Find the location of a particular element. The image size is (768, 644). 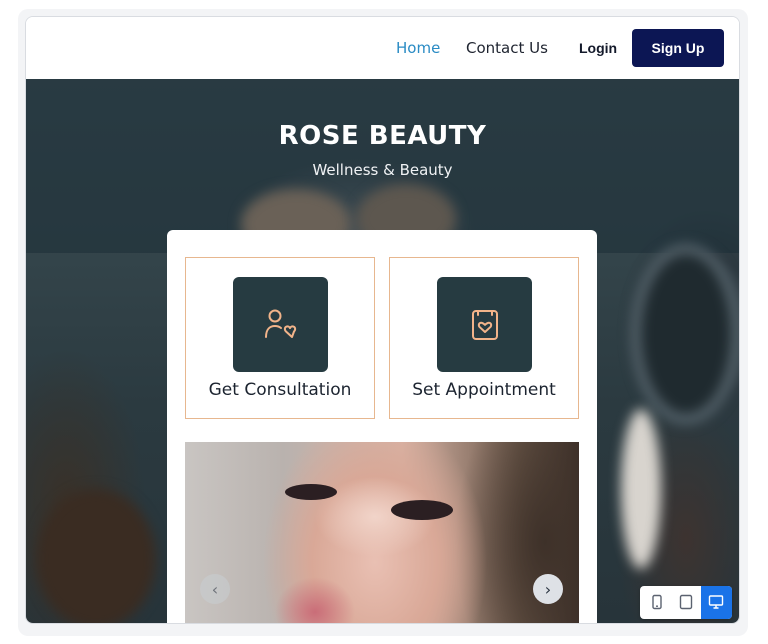

tablet-view-button is located at coordinates (686, 602).